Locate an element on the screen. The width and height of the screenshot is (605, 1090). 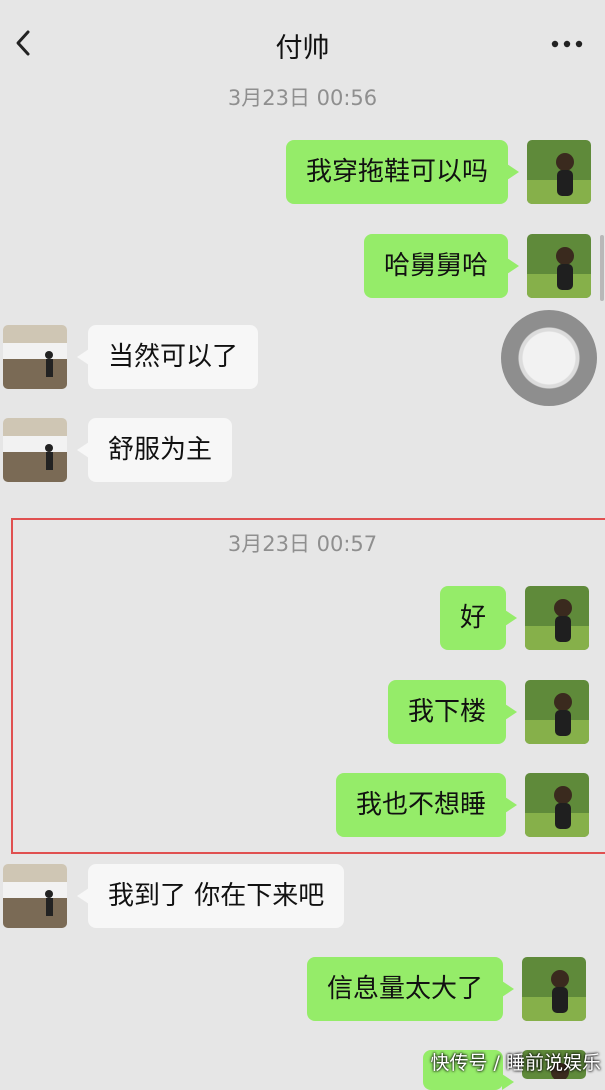
message-bubble-sent: 我下楼 is located at coordinates (452, 712).